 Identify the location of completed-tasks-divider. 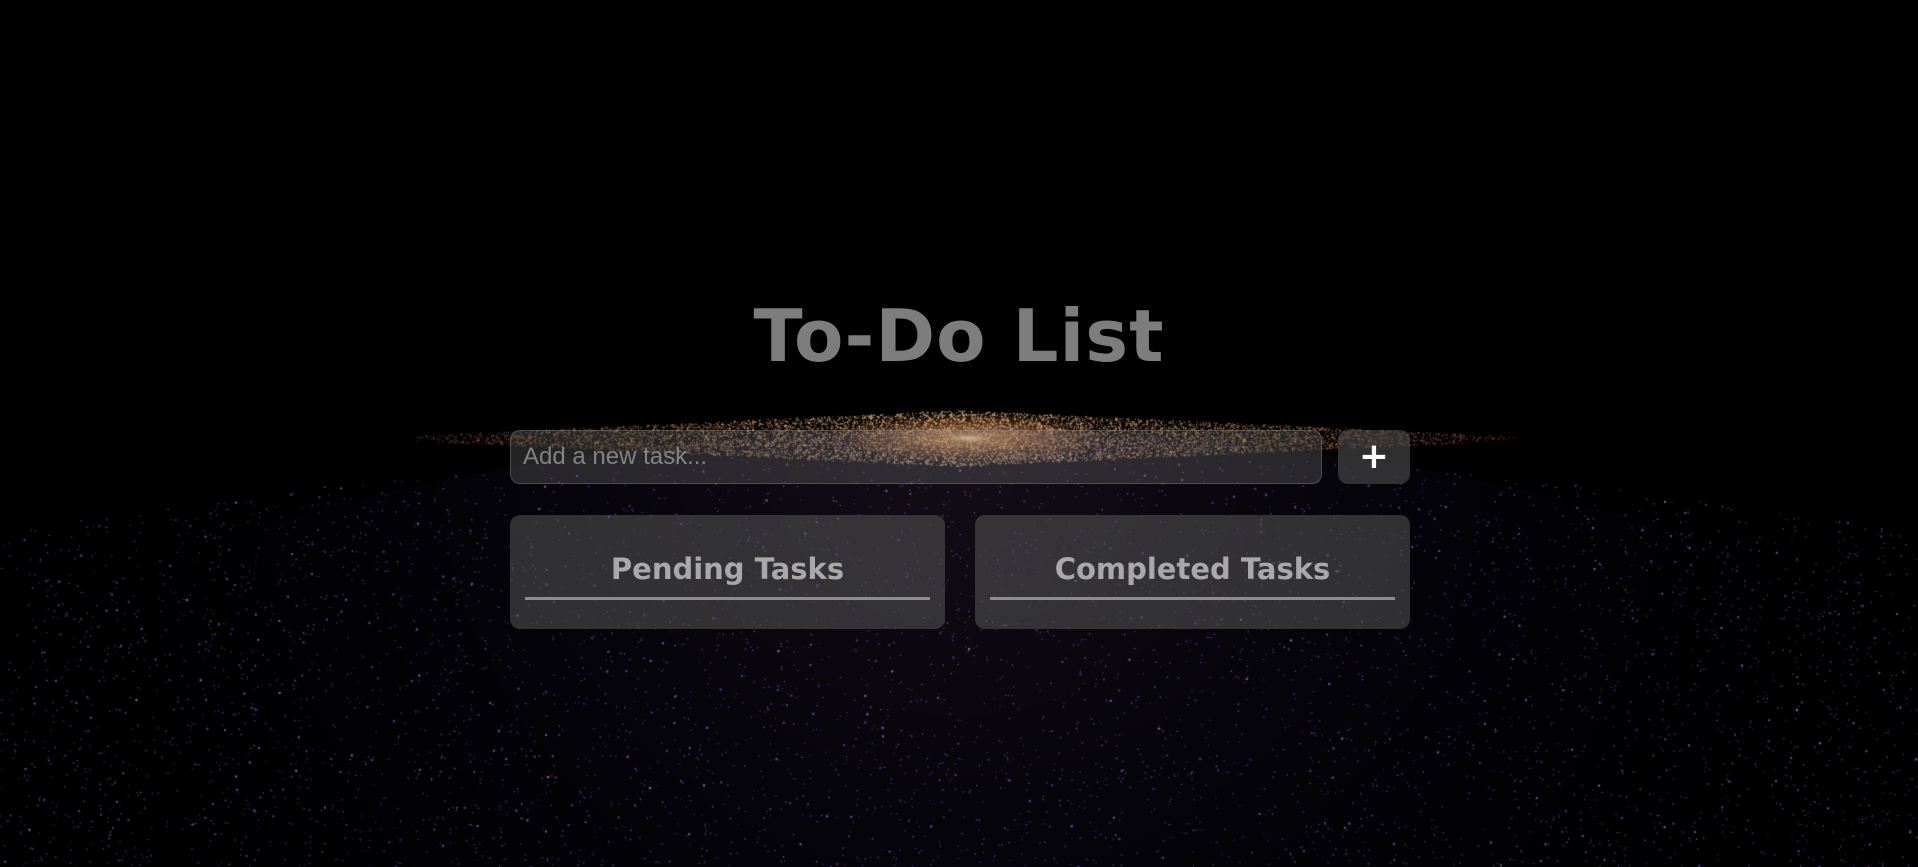
(1192, 598).